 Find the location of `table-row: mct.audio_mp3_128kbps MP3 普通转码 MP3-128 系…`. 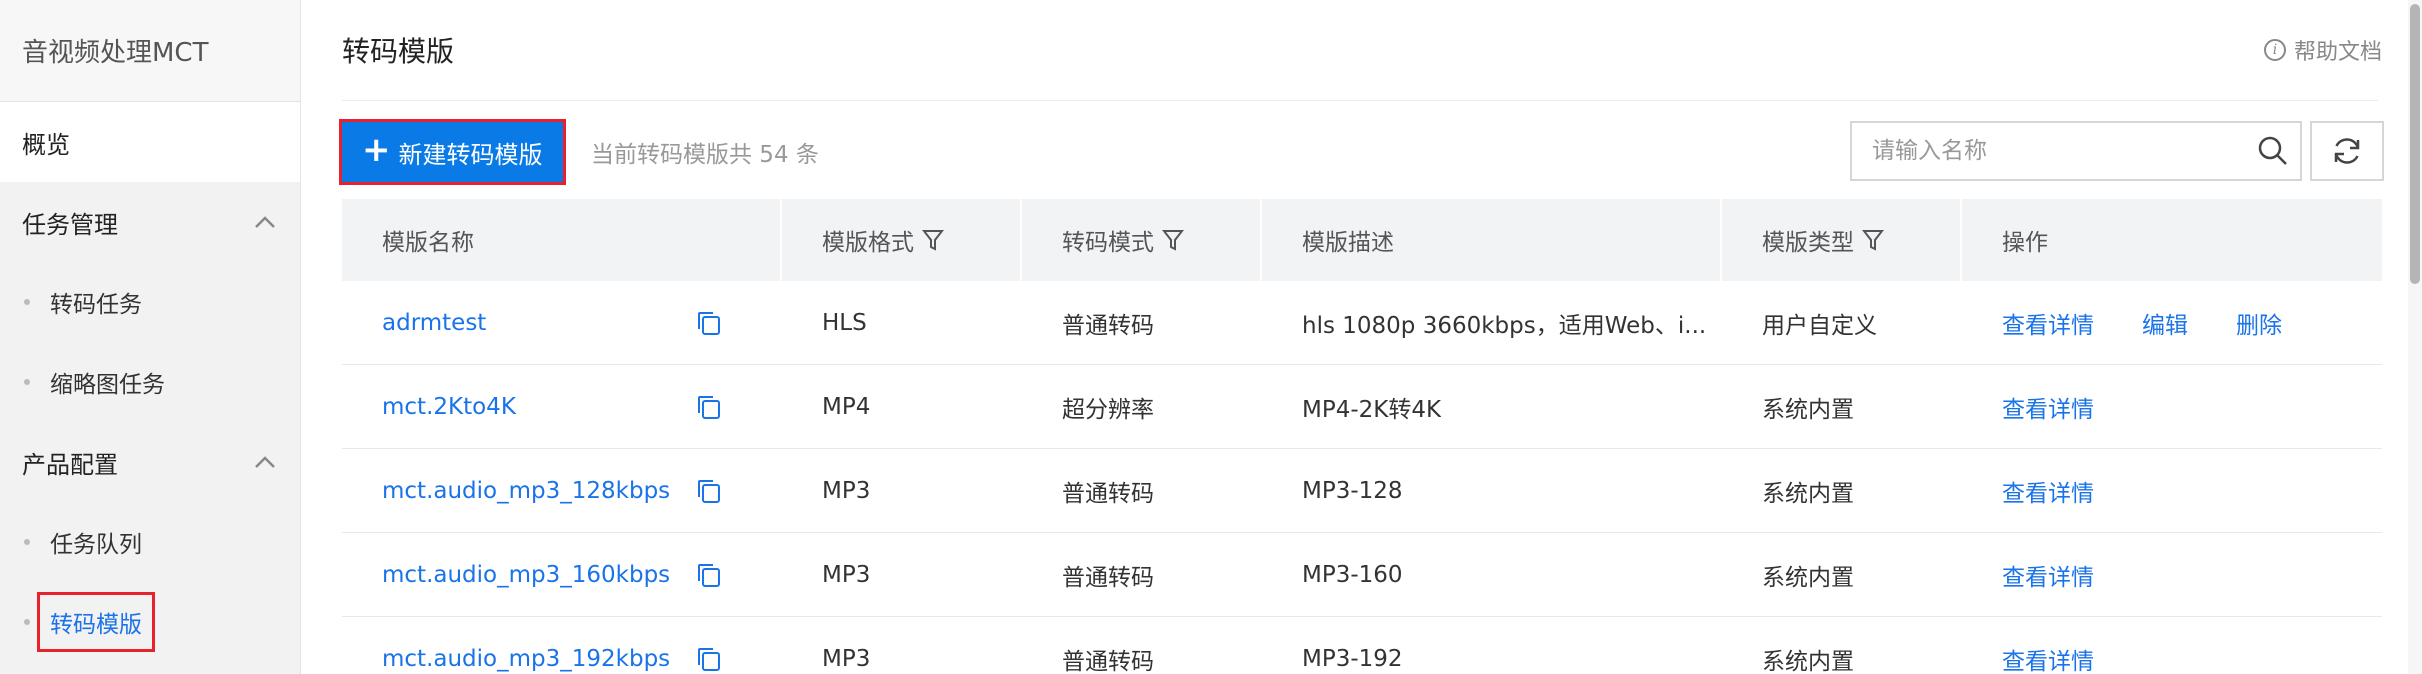

table-row: mct.audio_mp3_128kbps MP3 普通转码 MP3-128 系… is located at coordinates (1362, 491).